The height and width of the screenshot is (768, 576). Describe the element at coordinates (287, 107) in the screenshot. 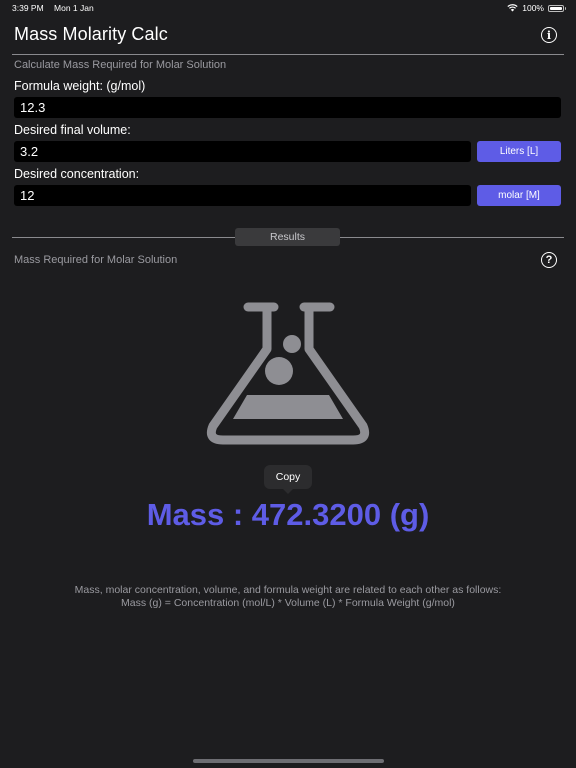

I see `formula-weight-input: 12.3` at that location.